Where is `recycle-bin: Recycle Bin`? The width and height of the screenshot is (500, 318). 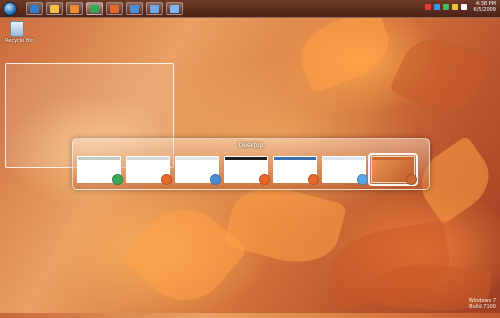 recycle-bin: Recycle Bin is located at coordinates (19, 32).